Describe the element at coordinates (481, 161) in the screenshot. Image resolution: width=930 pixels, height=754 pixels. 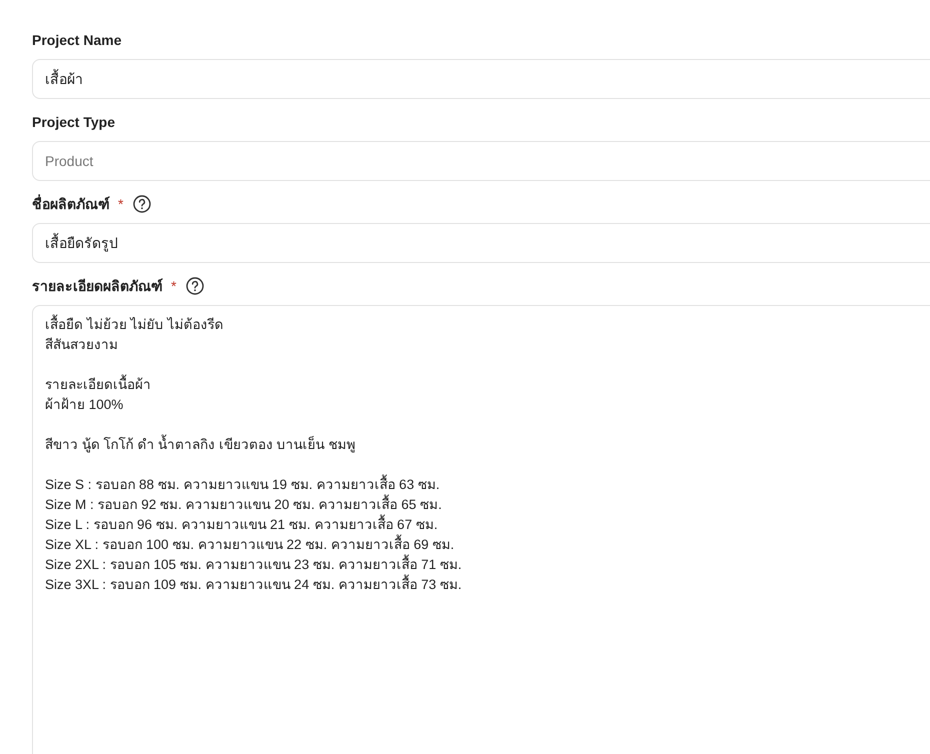
I see `text-field: Product` at that location.